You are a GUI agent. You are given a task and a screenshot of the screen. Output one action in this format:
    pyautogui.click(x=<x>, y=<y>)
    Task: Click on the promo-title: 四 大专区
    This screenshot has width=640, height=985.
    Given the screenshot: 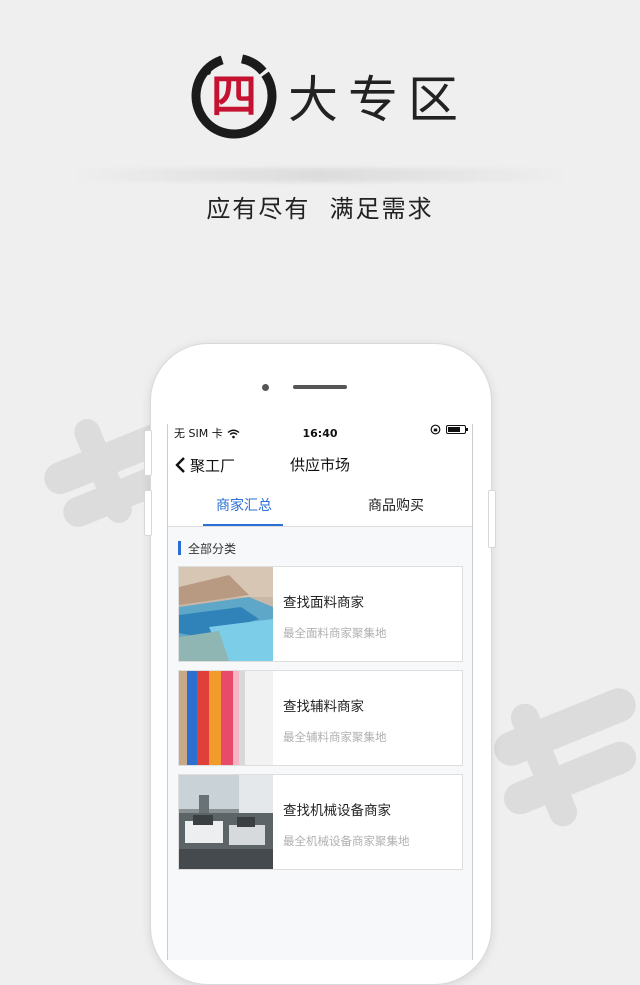 What is the action you would take?
    pyautogui.click(x=323, y=105)
    